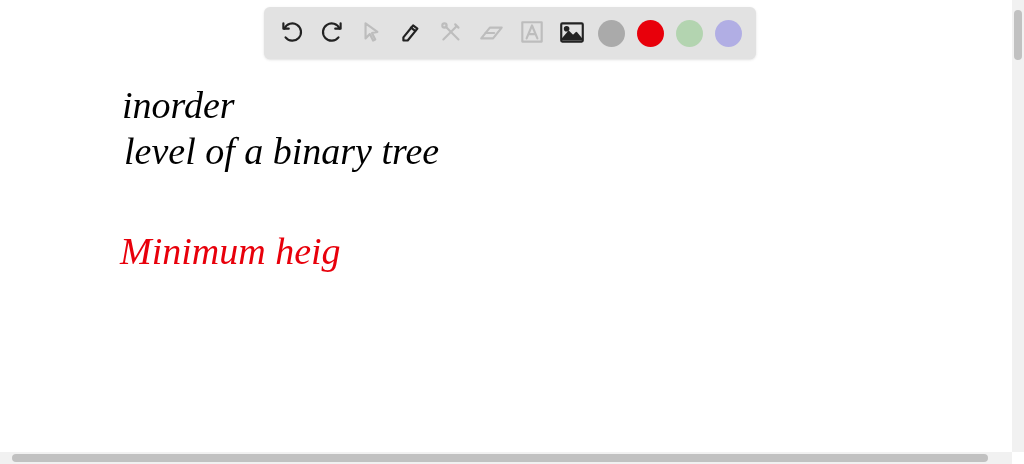  Describe the element at coordinates (230, 251) in the screenshot. I see `handwritten-note: Minimum heig` at that location.